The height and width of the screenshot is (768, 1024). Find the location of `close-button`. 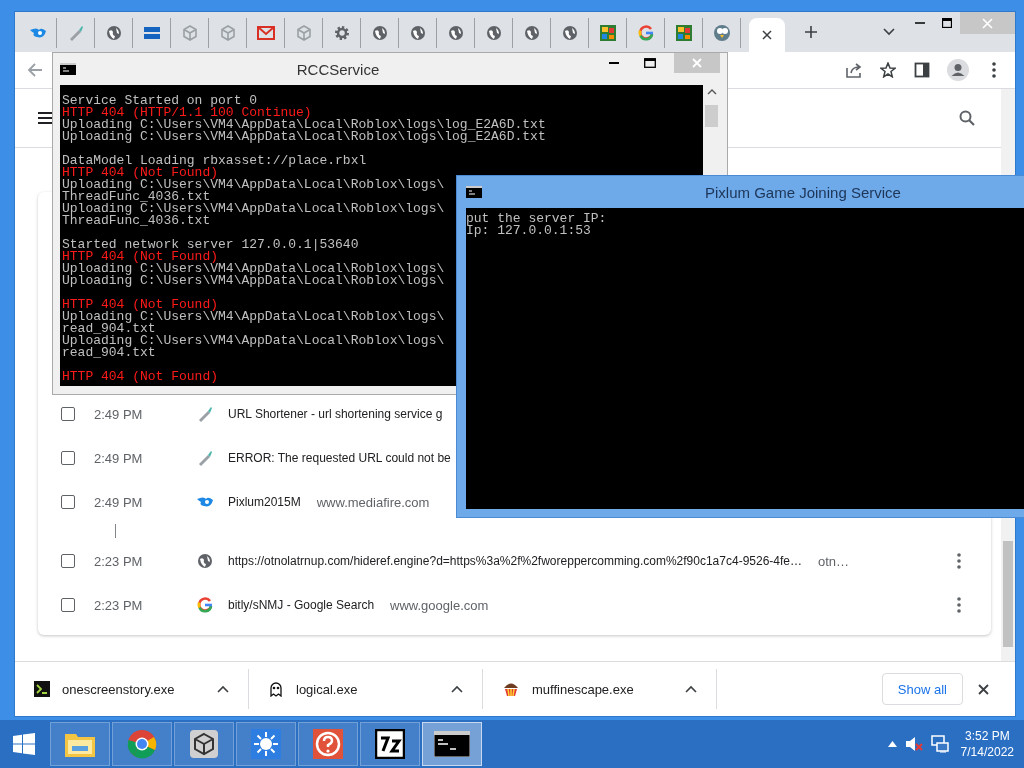

close-button is located at coordinates (983, 689).